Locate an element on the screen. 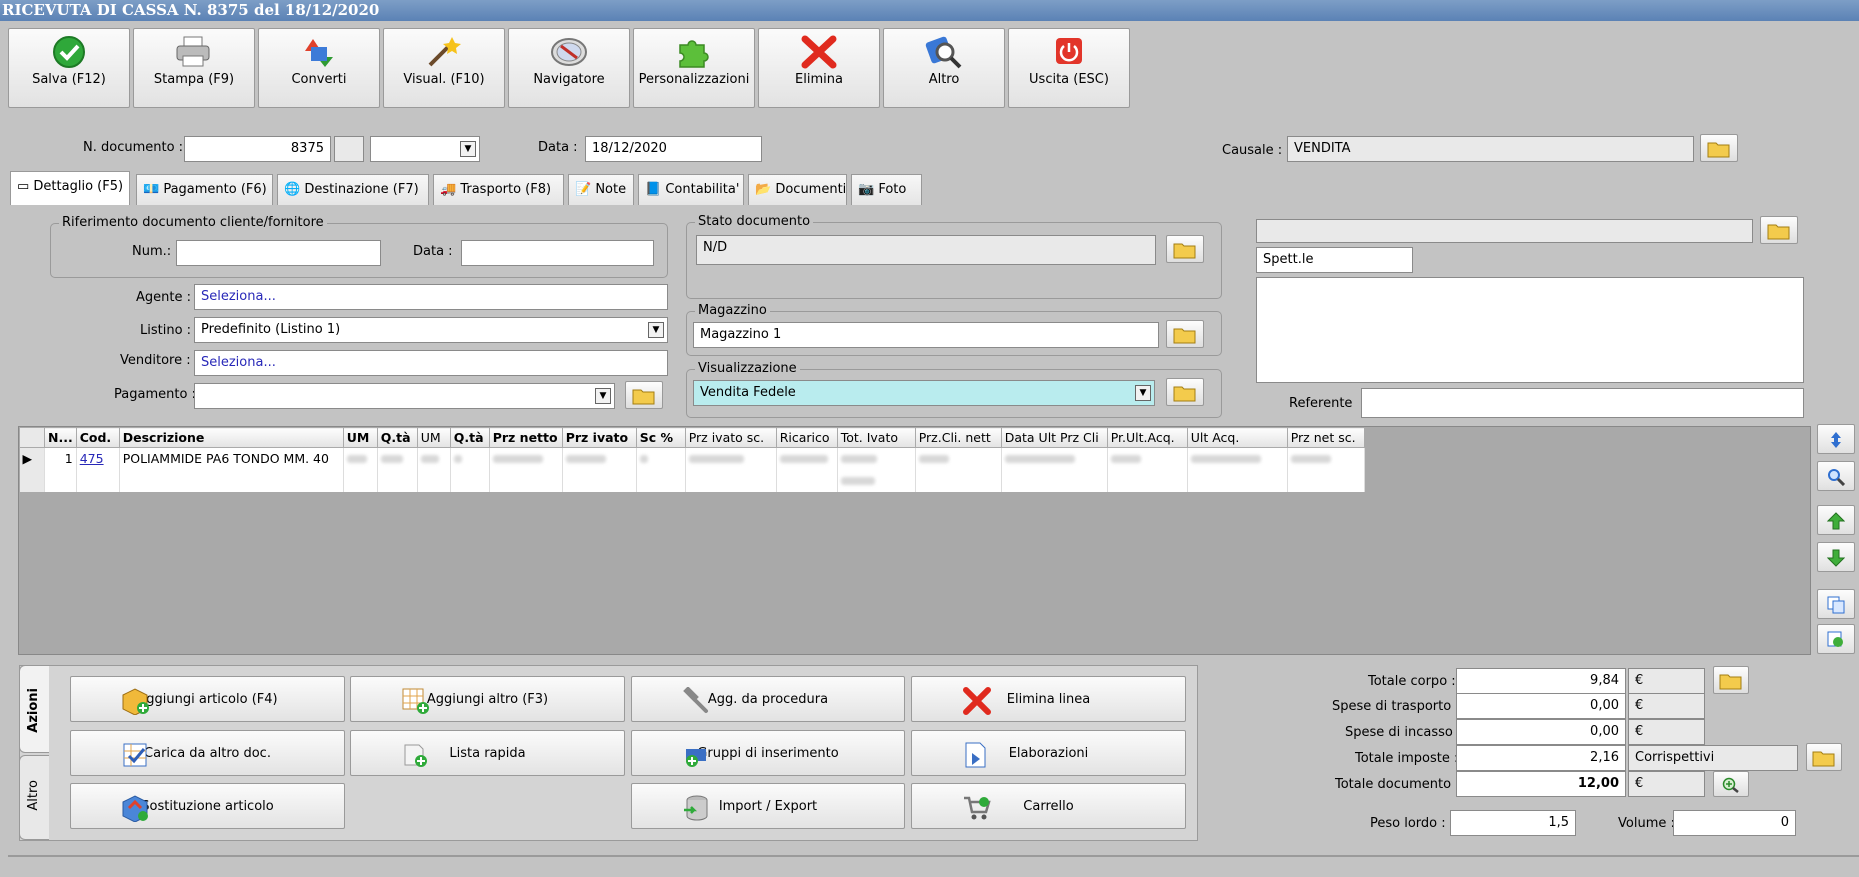 Image resolution: width=1859 pixels, height=877 pixels. add-other-button: Aggiungi altro (F3) is located at coordinates (487, 699).